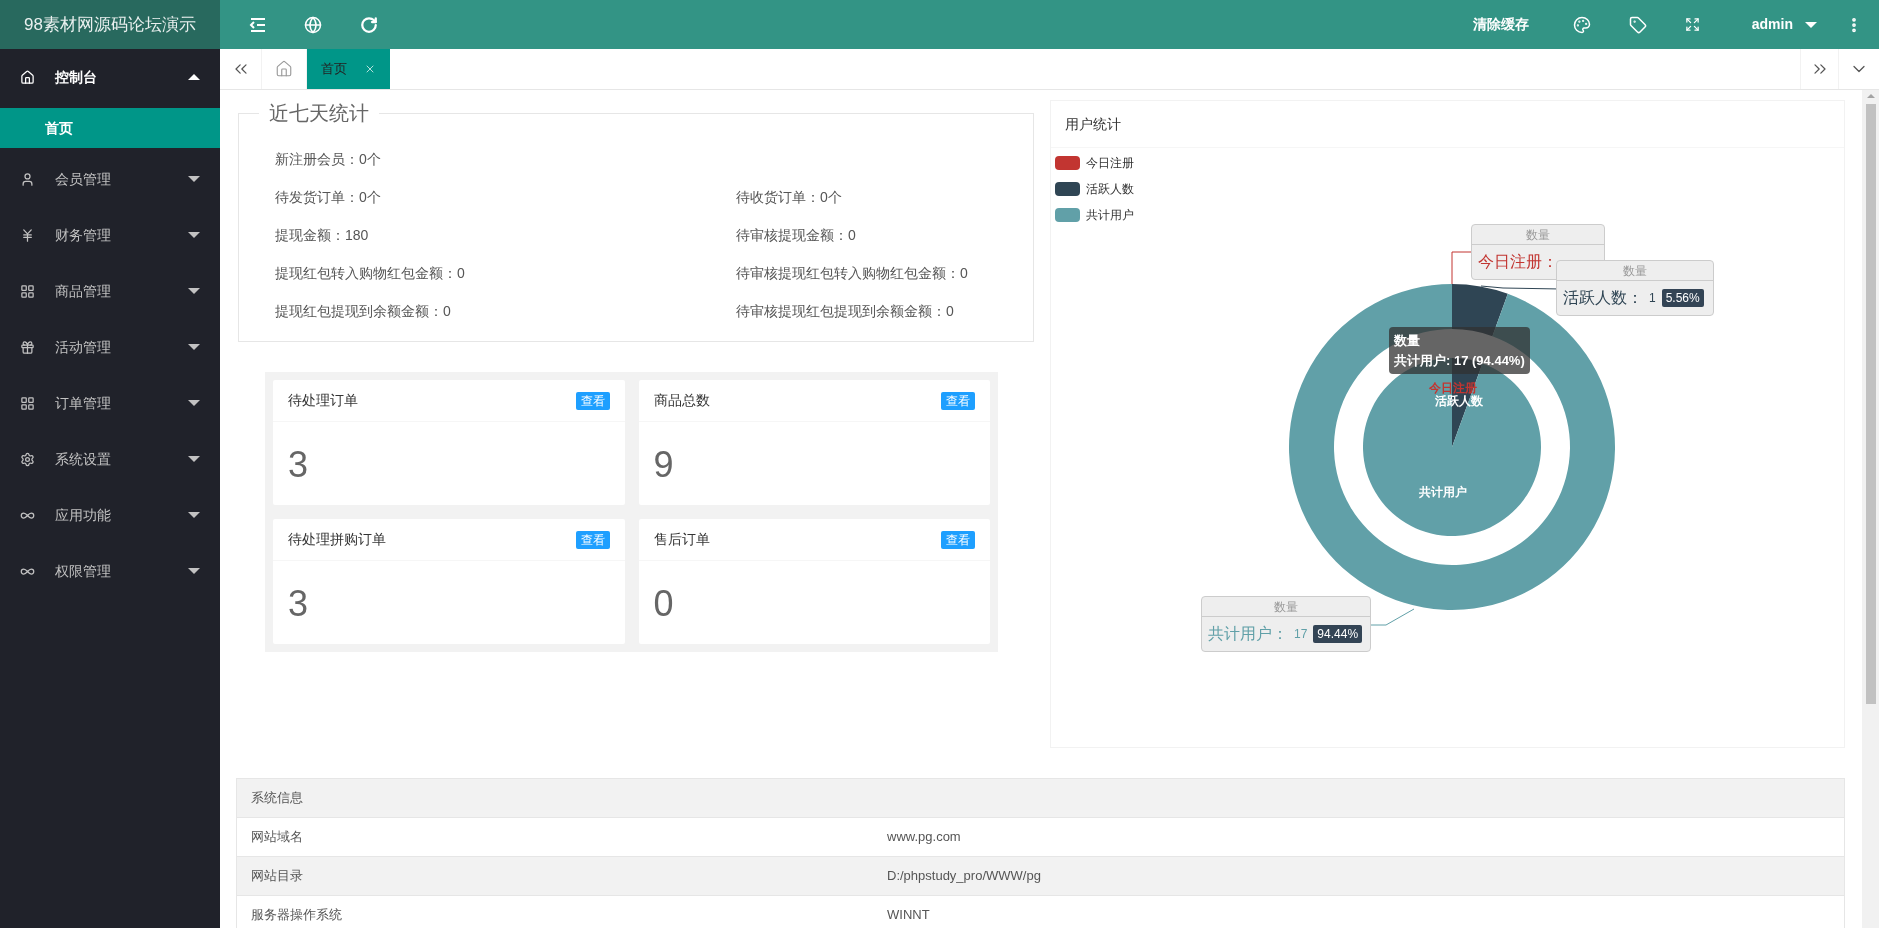  I want to click on yen-icon, so click(27, 235).